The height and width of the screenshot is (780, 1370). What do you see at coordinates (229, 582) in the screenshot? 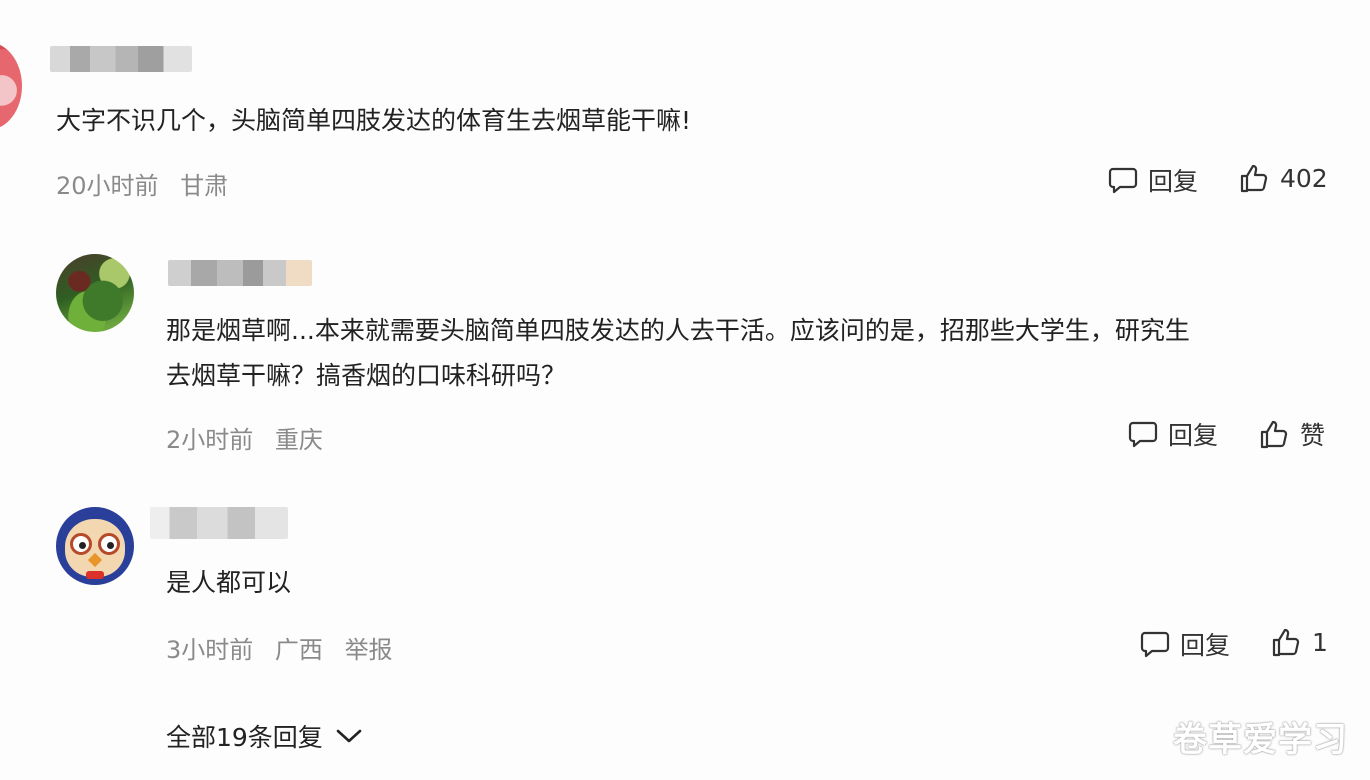
I see `comment-text: 是人都可以` at bounding box center [229, 582].